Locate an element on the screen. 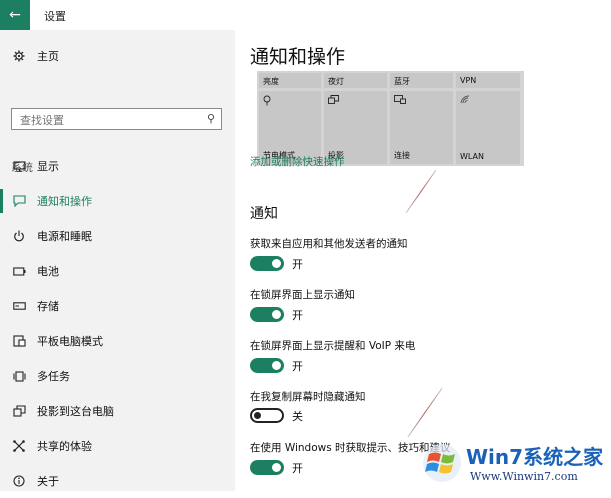  tablet-mode-icon is located at coordinates (19, 341).